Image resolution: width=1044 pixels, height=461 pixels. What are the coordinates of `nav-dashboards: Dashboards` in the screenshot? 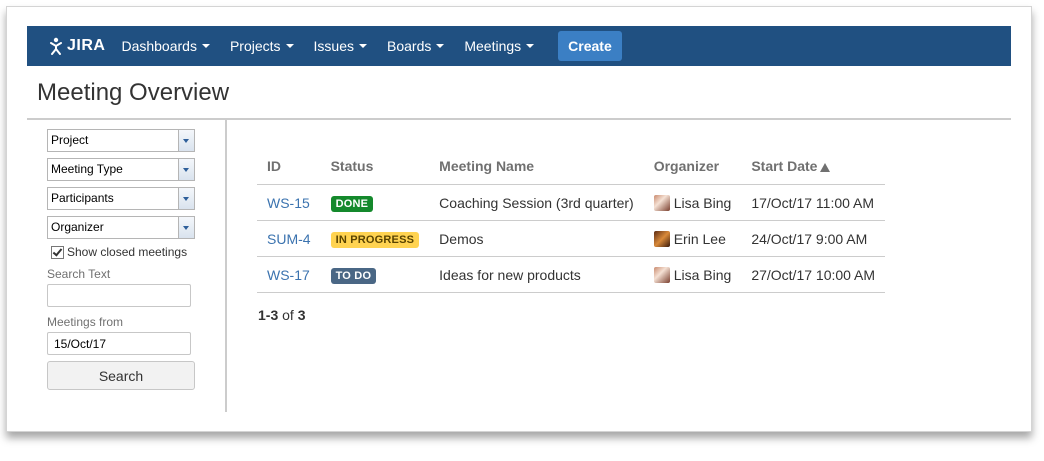 It's located at (165, 46).